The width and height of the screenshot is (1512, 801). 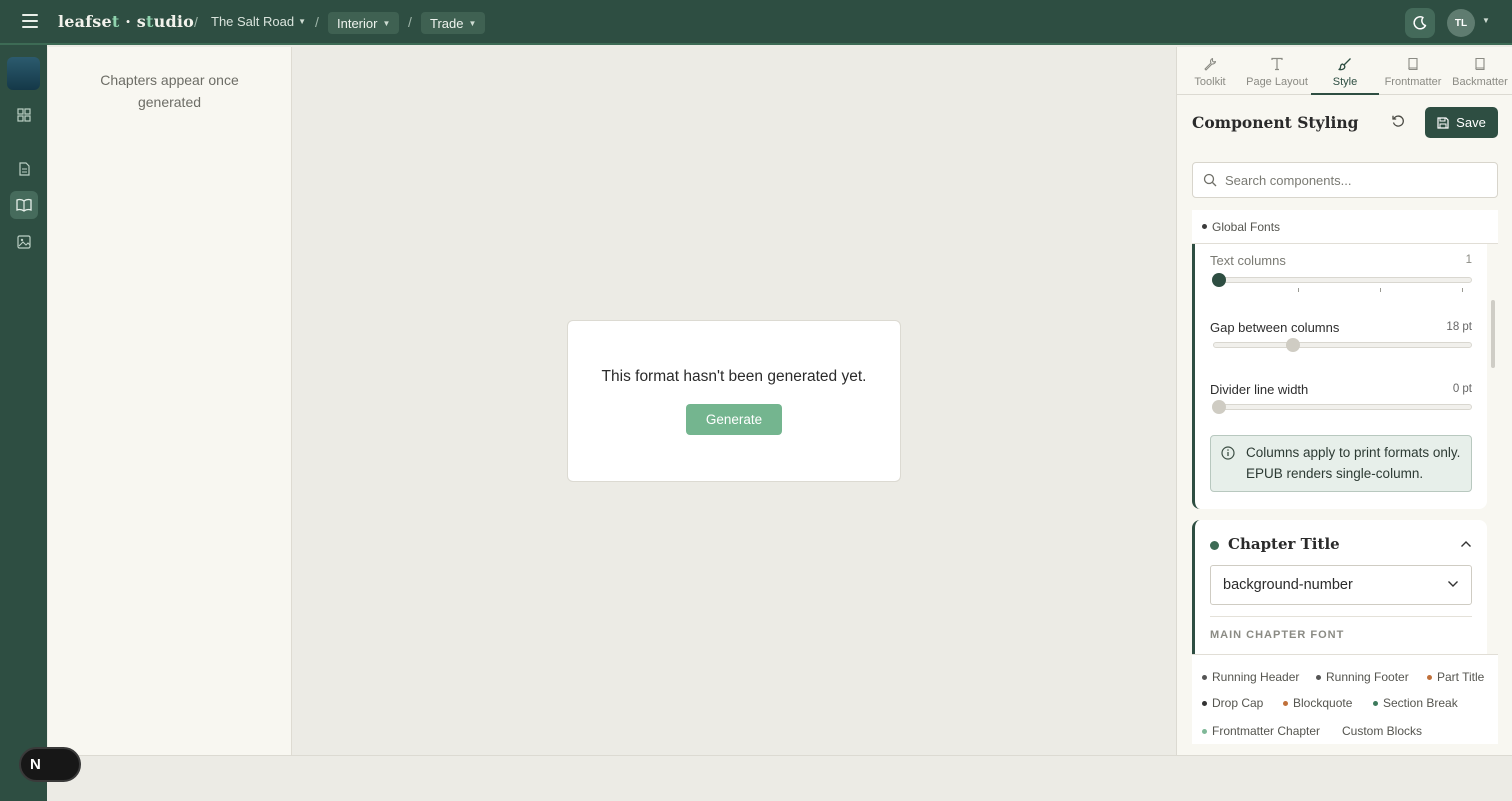 I want to click on left-rail, so click(x=23, y=423).